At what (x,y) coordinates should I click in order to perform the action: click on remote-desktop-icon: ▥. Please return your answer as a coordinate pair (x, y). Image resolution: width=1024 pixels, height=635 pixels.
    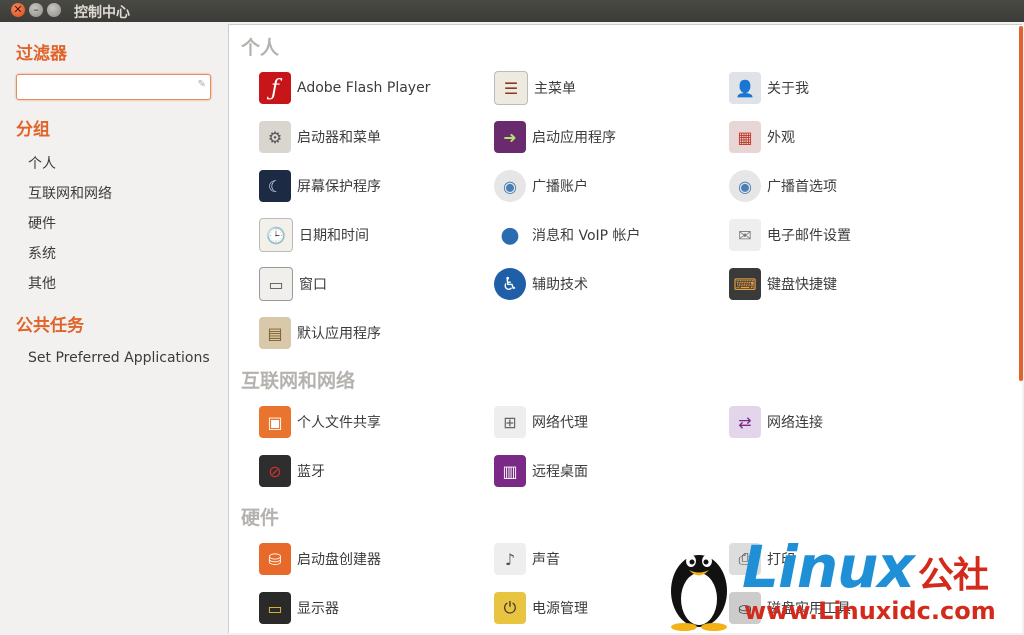
    Looking at the image, I should click on (510, 471).